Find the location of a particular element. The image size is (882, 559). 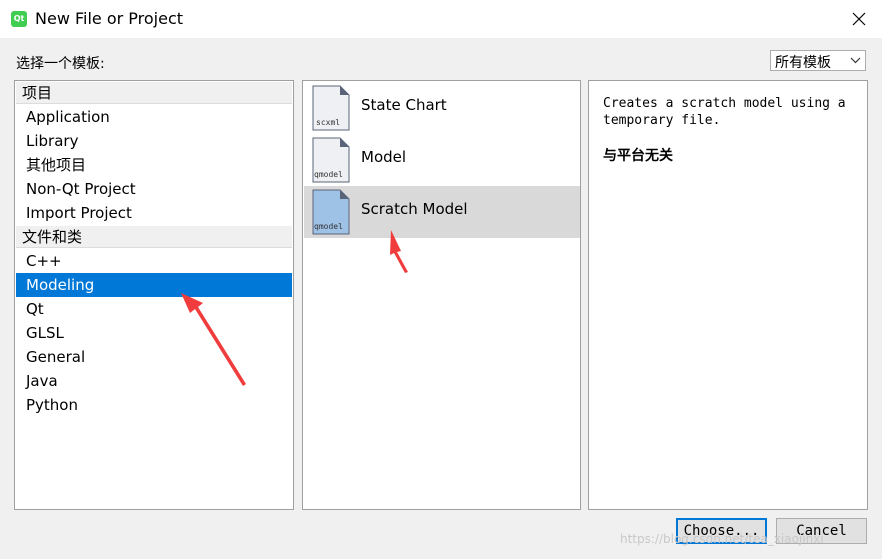

choose-template-label: 选择一个模板: is located at coordinates (60, 64).